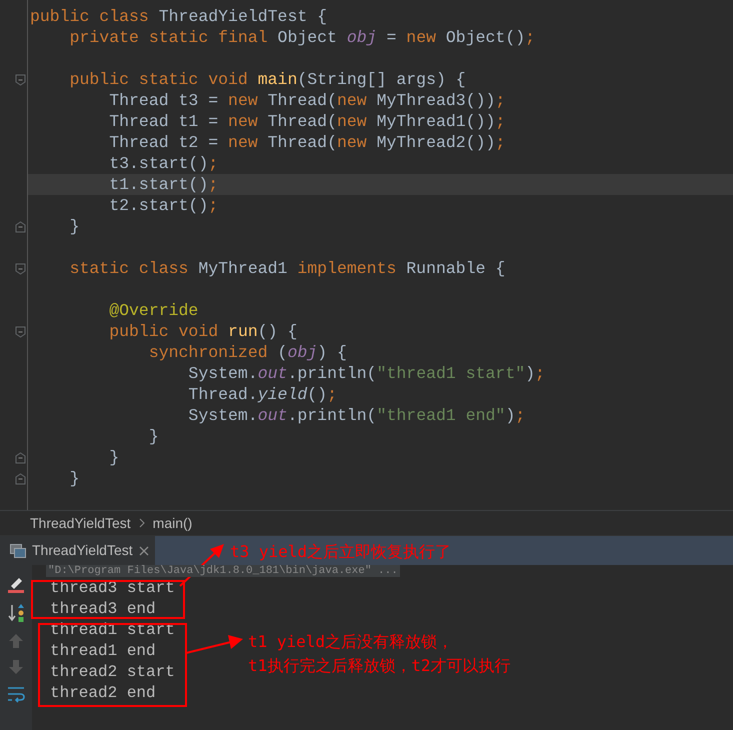 This screenshot has height=730, width=733. Describe the element at coordinates (307, 100) in the screenshot. I see `code-line: Thread t3 = new Thread(new MyThread3());` at that location.